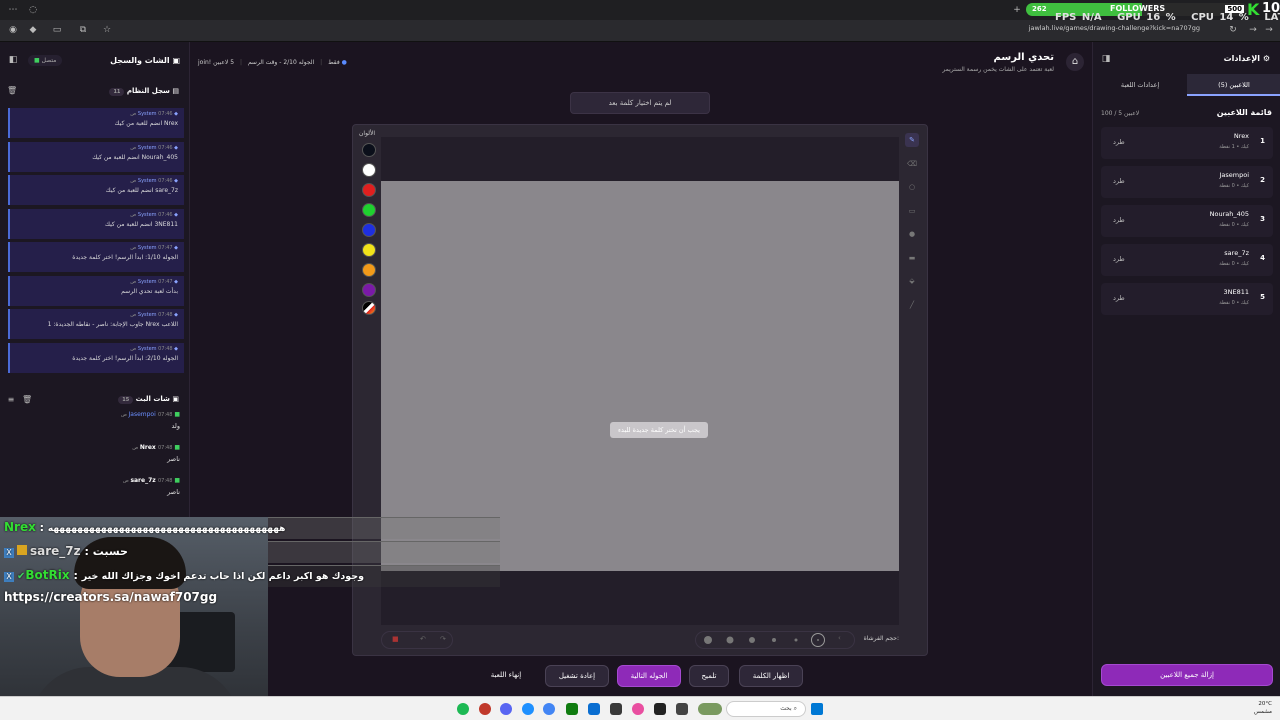 The image size is (1280, 720). Describe the element at coordinates (818, 640) in the screenshot. I see `brush-size-selected` at that location.